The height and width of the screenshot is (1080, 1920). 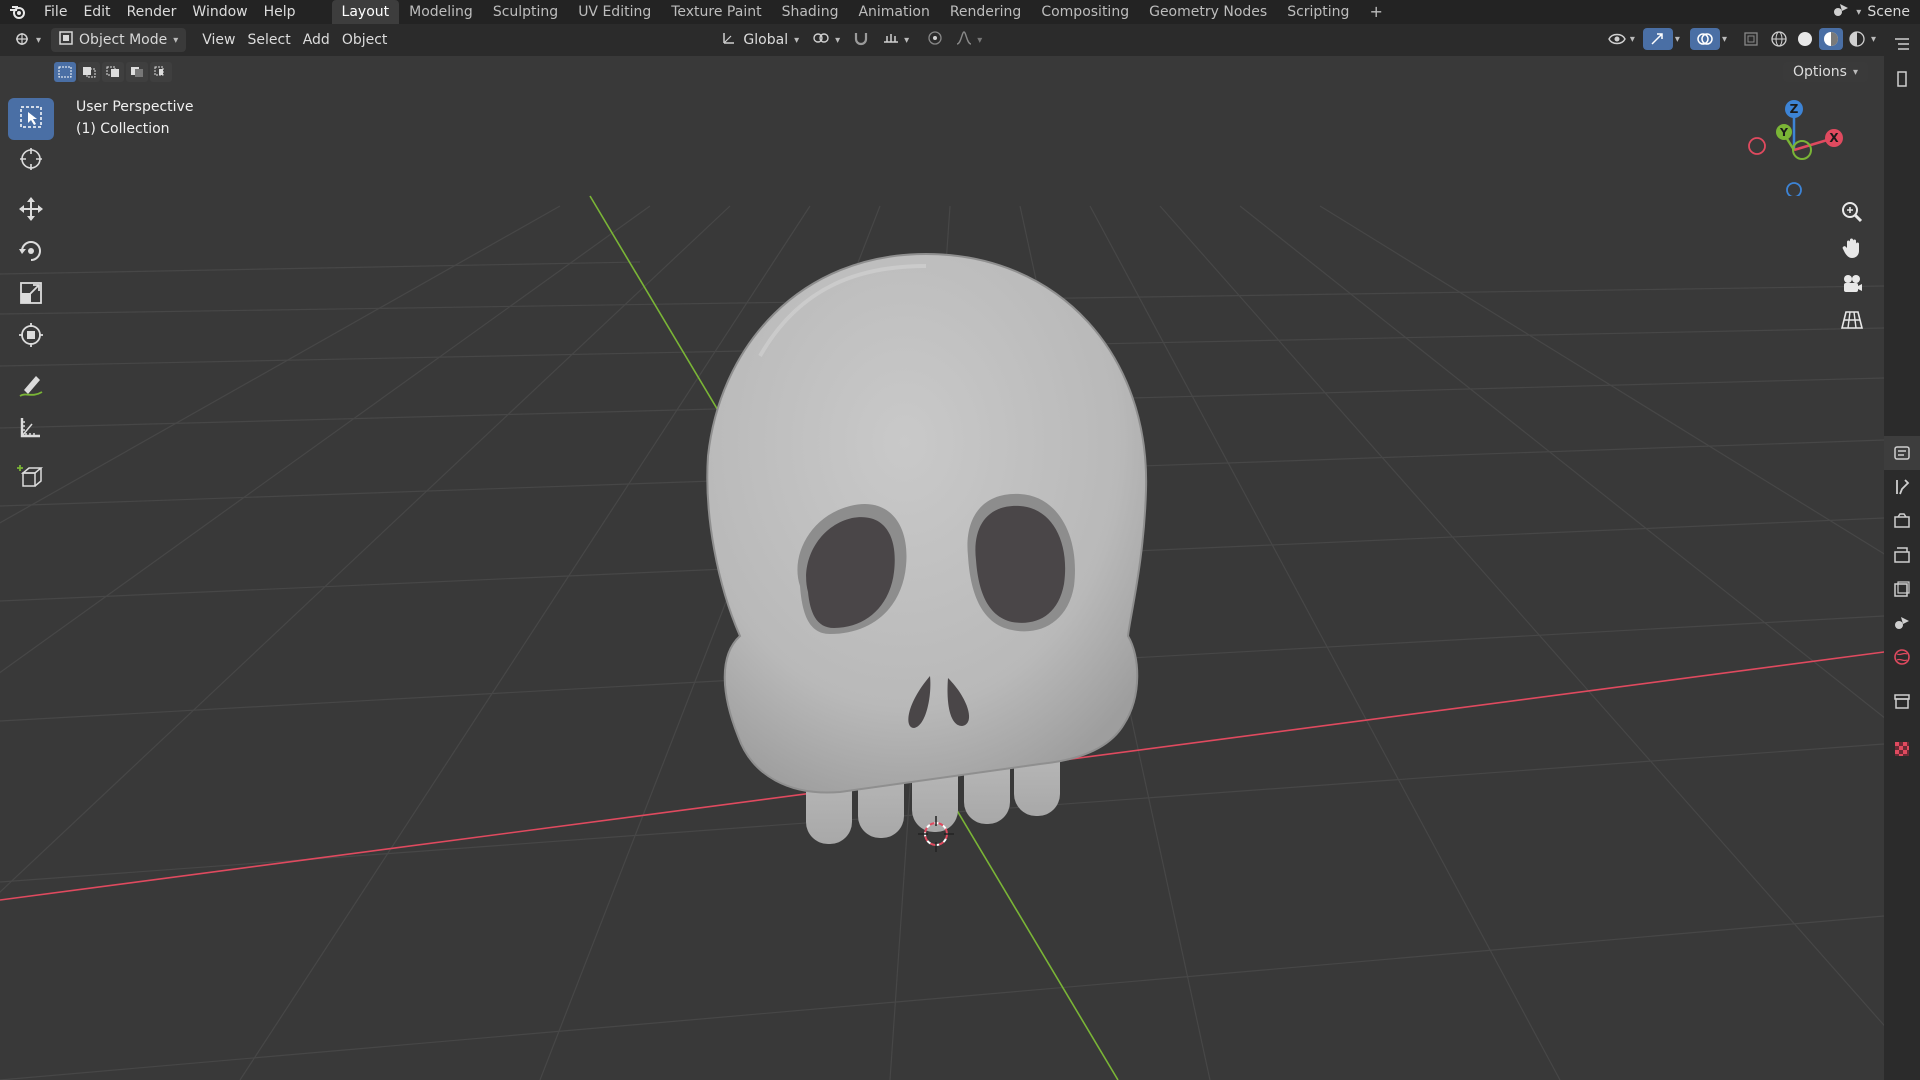 What do you see at coordinates (810, 12) in the screenshot?
I see `tab-shading: Shading` at bounding box center [810, 12].